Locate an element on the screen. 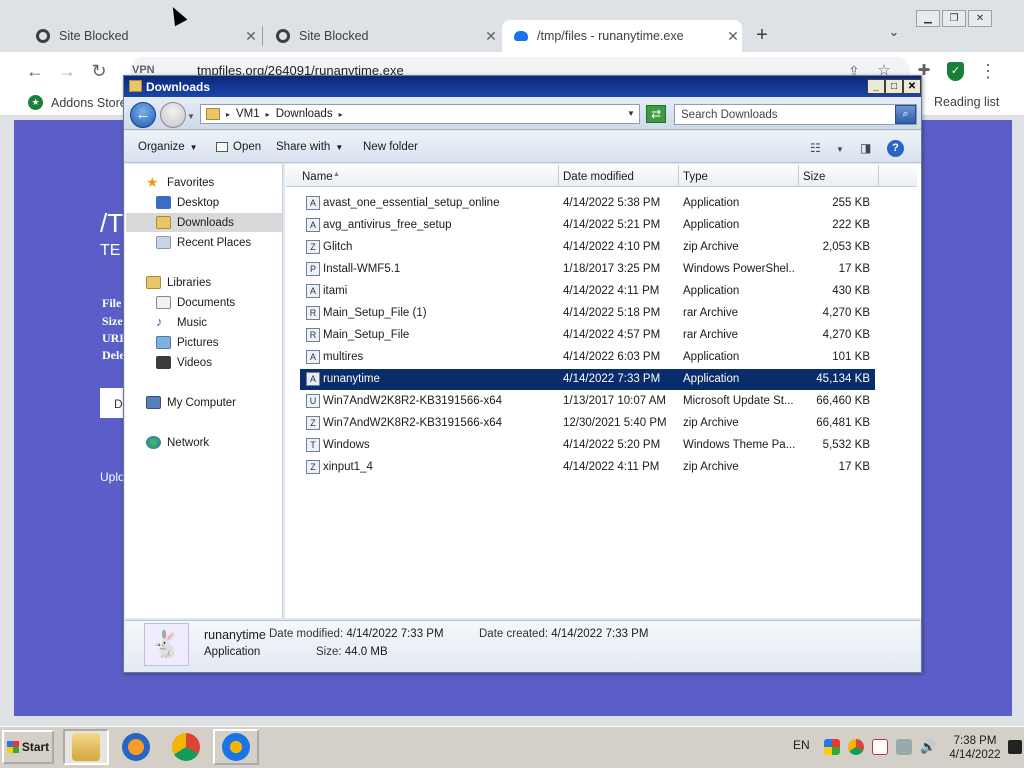  refresh-button: ⇄ is located at coordinates (656, 114).